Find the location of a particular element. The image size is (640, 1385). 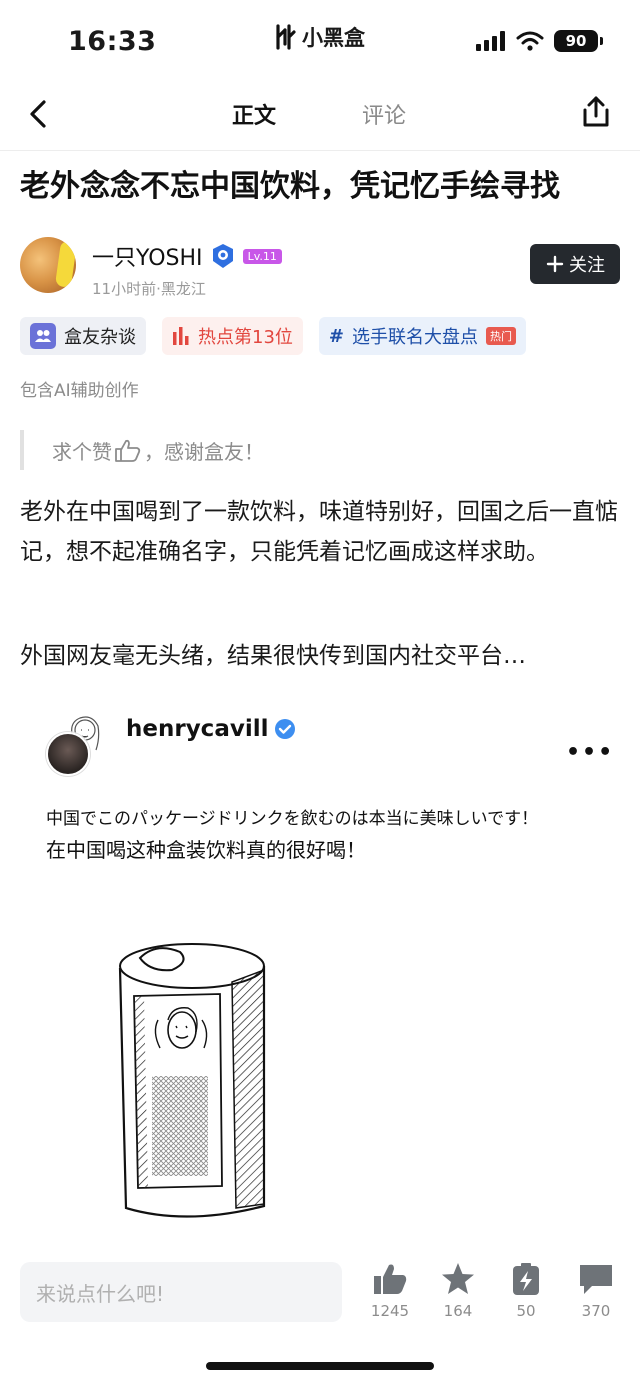

battery-indicator: 90 is located at coordinates (578, 41).